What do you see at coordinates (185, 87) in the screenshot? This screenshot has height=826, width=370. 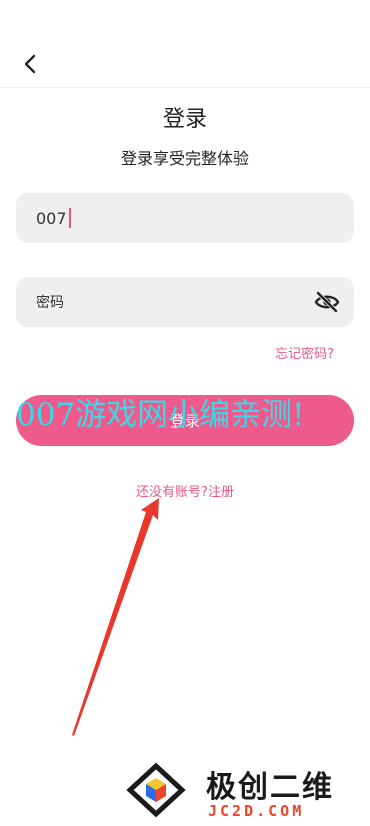 I see `header-divider` at bounding box center [185, 87].